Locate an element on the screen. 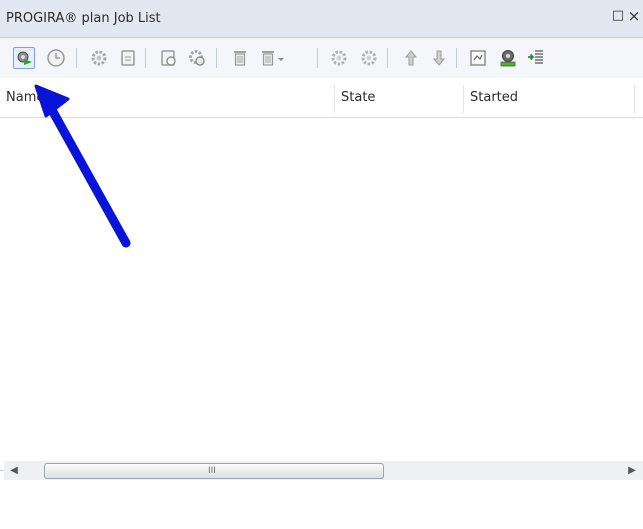  close-button: × is located at coordinates (634, 16).